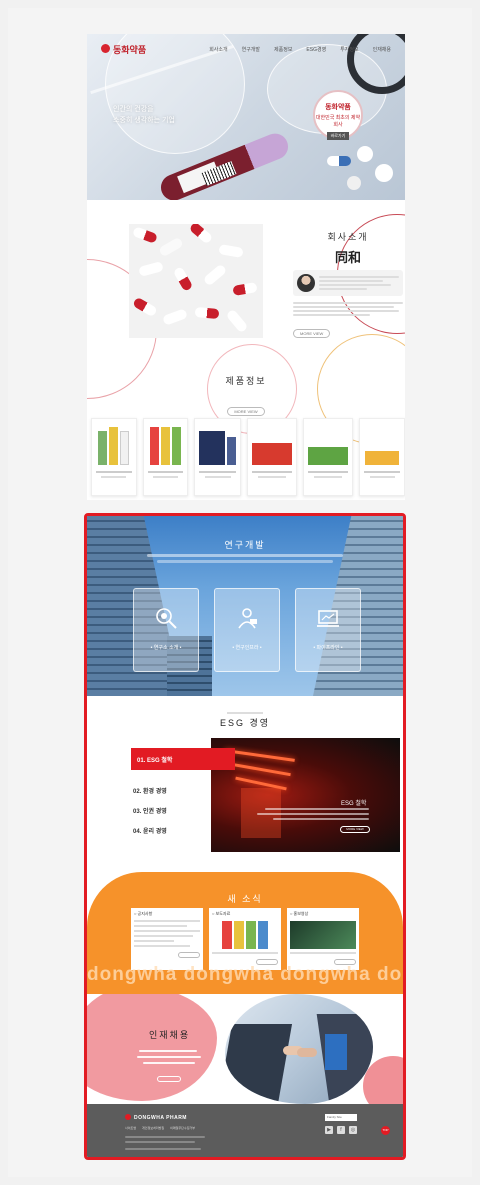 The image size is (480, 1185). I want to click on ceo-message-box, so click(348, 283).